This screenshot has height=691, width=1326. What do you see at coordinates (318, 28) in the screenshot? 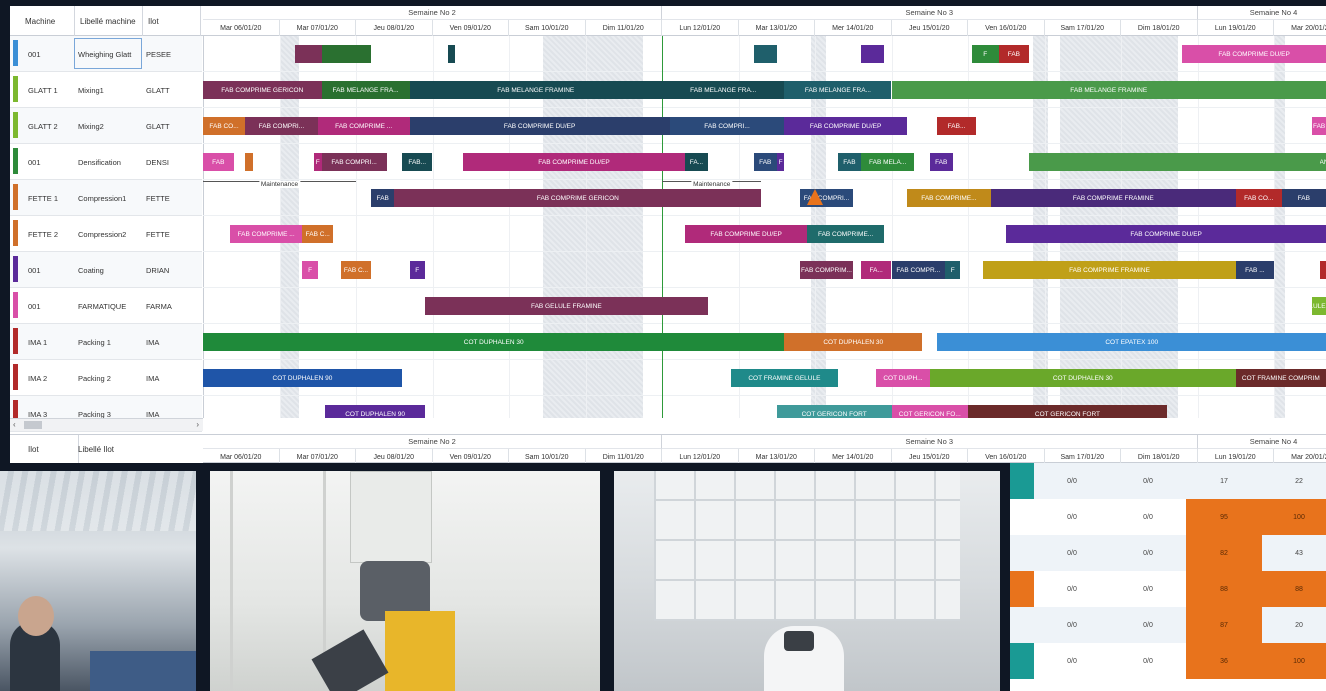
I see `day-header: Mar 07/01/20` at bounding box center [318, 28].